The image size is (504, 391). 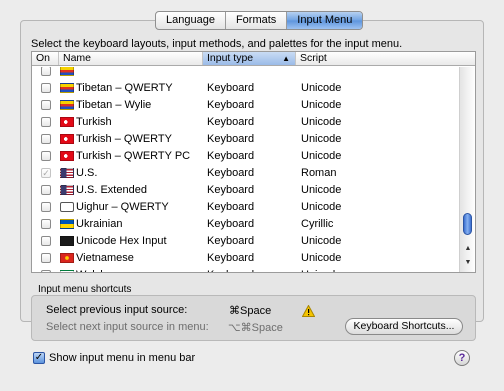 What do you see at coordinates (94, 121) in the screenshot?
I see `source-name: Turkish` at bounding box center [94, 121].